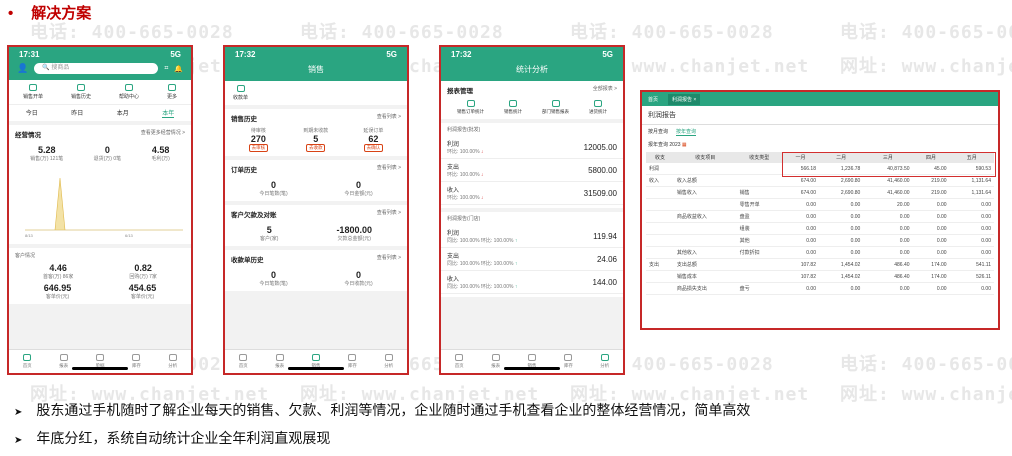 Image resolution: width=1012 pixels, height=456 pixels. What do you see at coordinates (532, 259) in the screenshot?
I see `expense-row: 支出 同比: 100.00% 环比: 100.00% ↑ 24.06` at bounding box center [532, 259].